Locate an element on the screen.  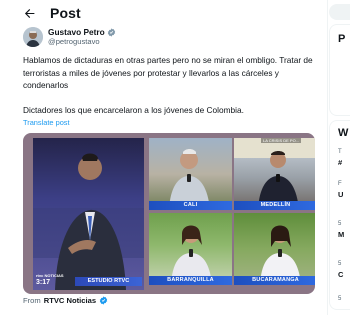
translate-post-link: Translate post is located at coordinates (46, 122).